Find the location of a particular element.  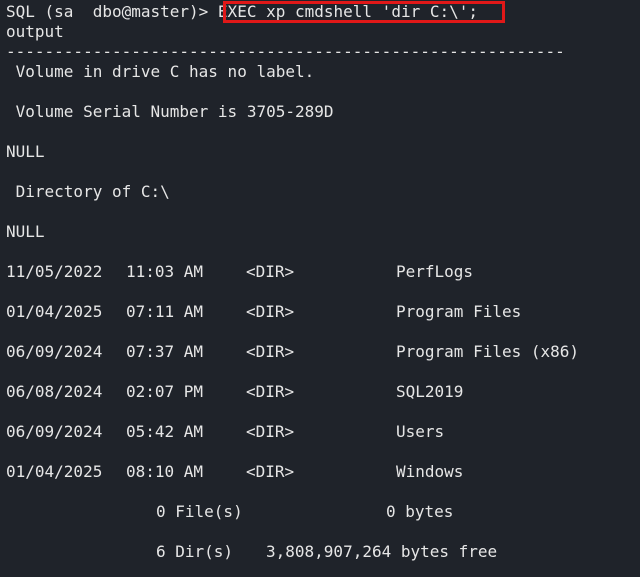

entry-time: 07:11 AM is located at coordinates (165, 311).